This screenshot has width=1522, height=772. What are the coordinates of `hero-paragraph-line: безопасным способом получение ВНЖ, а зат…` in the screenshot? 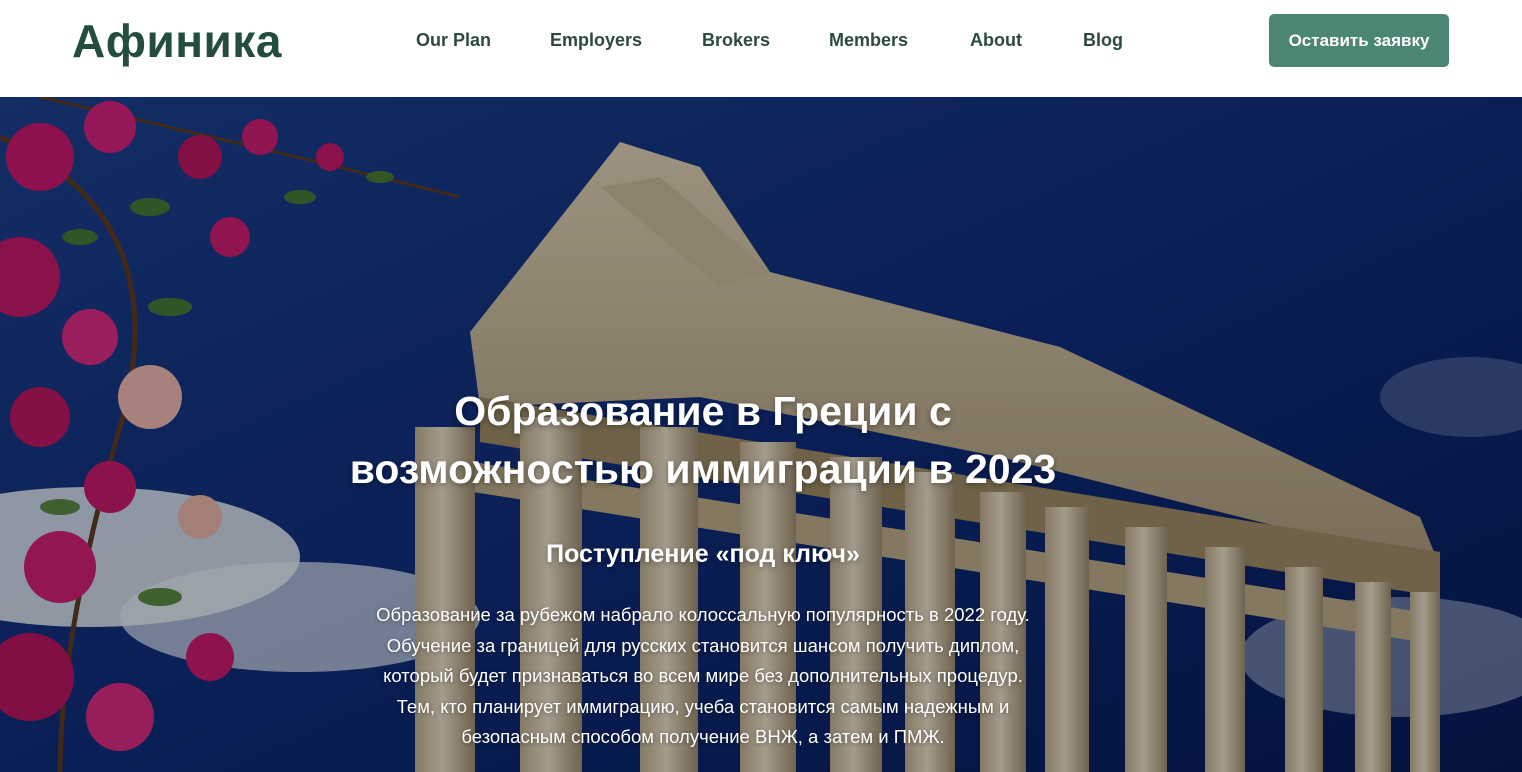 It's located at (703, 736).